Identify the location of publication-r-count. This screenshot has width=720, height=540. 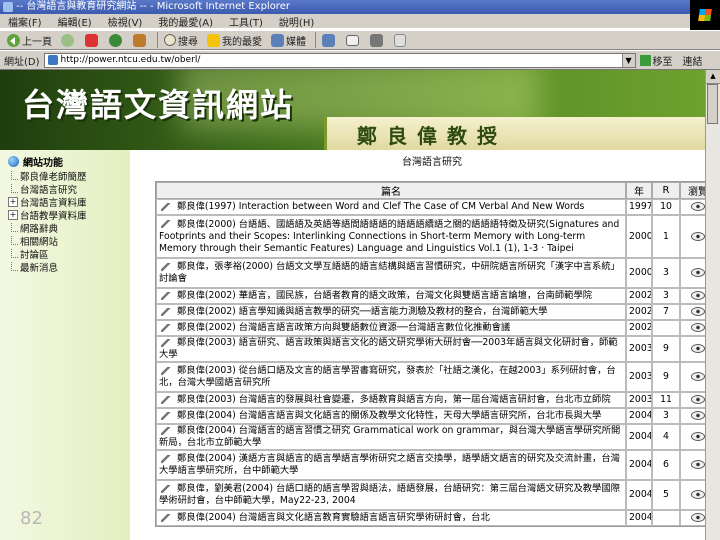
(666, 328).